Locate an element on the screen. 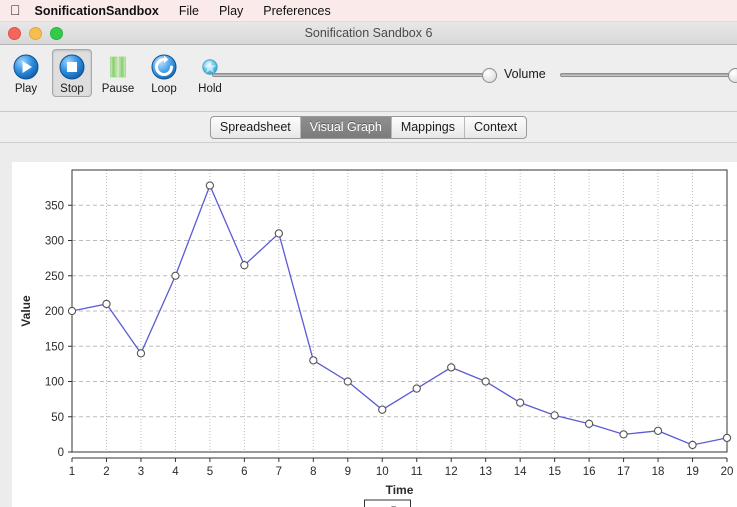 This screenshot has width=737, height=507. x-tick-label: 4 is located at coordinates (175, 472).